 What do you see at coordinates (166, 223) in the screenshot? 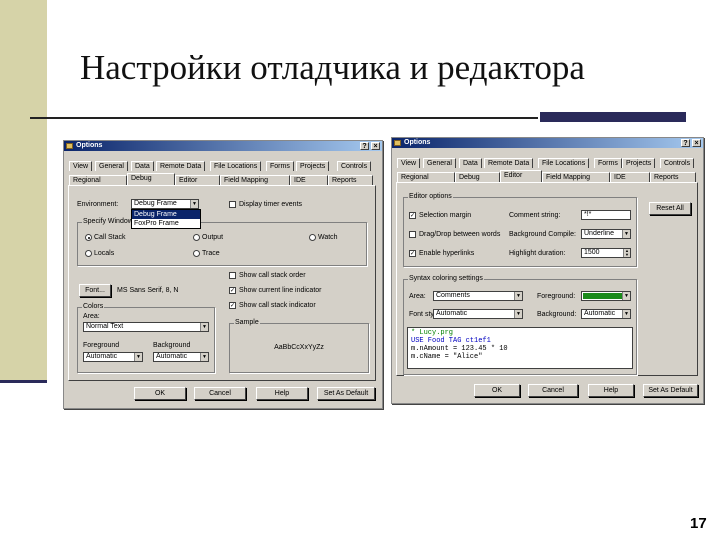
I see `dropdown-option: FoxPro Frame` at bounding box center [166, 223].